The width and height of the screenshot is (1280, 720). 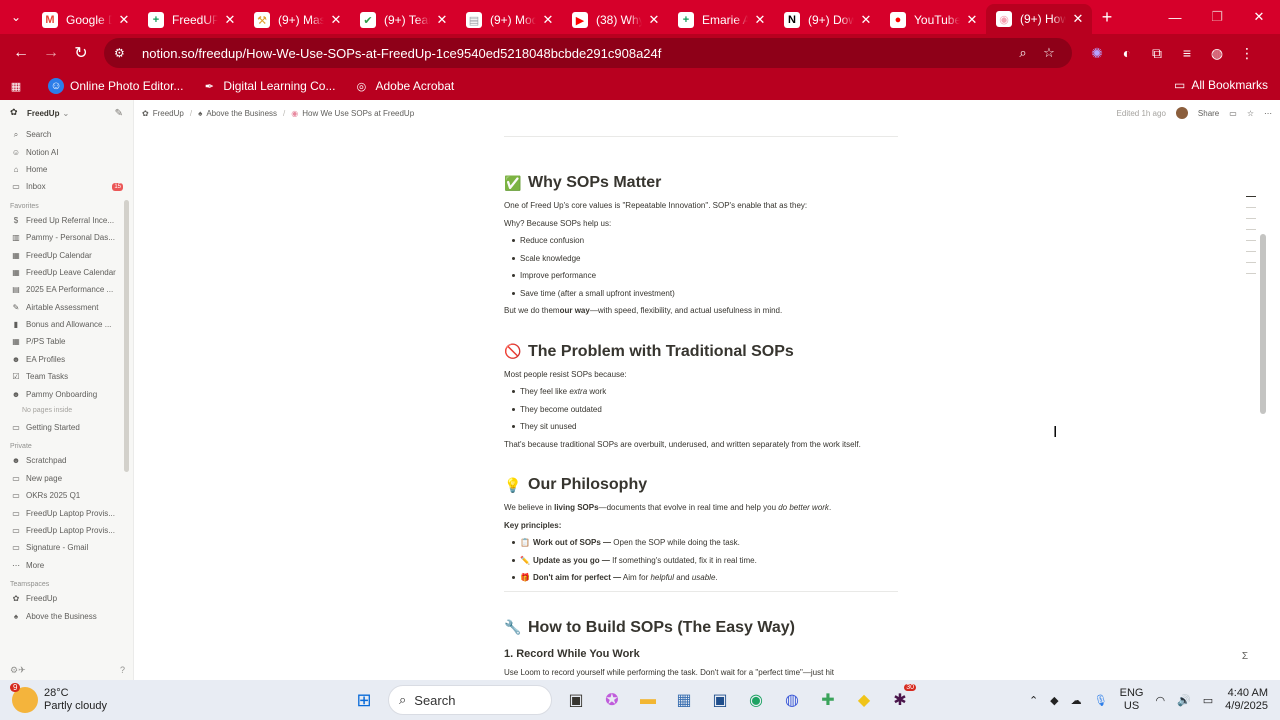 What do you see at coordinates (701, 352) in the screenshot?
I see `heading-problem-with-traditional-sops: 🚫 The Problem with Traditional SOPs` at bounding box center [701, 352].